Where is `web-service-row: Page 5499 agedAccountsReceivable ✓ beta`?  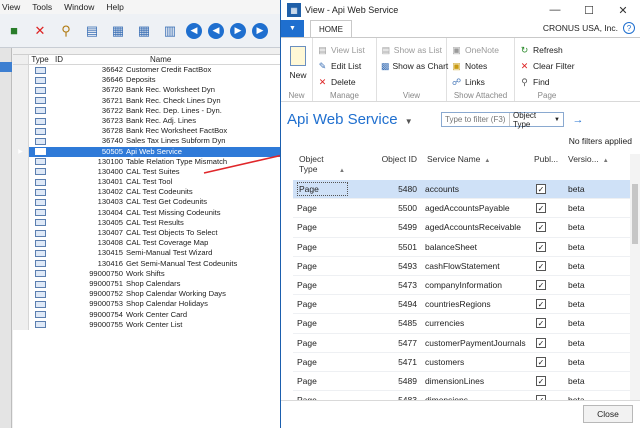
web-service-row: Page 5499 agedAccountsReceivable ✓ beta is located at coordinates (462, 228).